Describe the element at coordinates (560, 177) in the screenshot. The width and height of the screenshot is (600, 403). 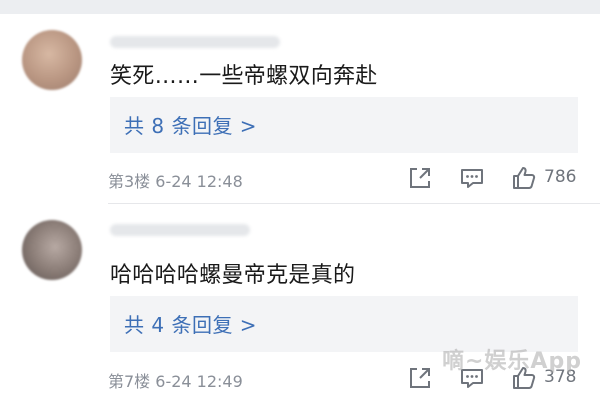
I see `like-count: 786` at that location.